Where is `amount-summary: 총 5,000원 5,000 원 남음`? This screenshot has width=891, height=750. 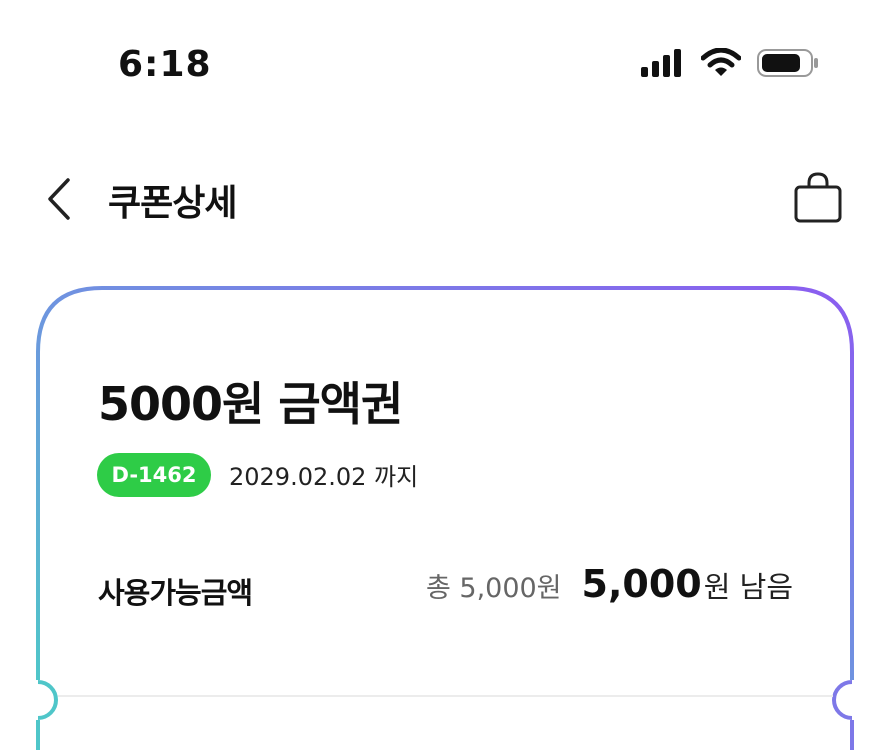
amount-summary: 총 5,000원 5,000 원 남음 is located at coordinates (609, 584).